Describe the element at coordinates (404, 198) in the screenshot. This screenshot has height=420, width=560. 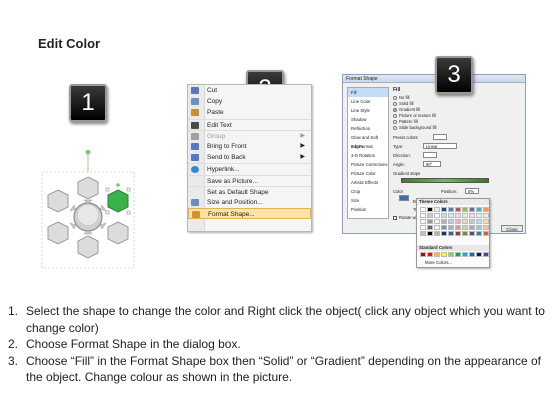
I see `color-picker-button` at that location.